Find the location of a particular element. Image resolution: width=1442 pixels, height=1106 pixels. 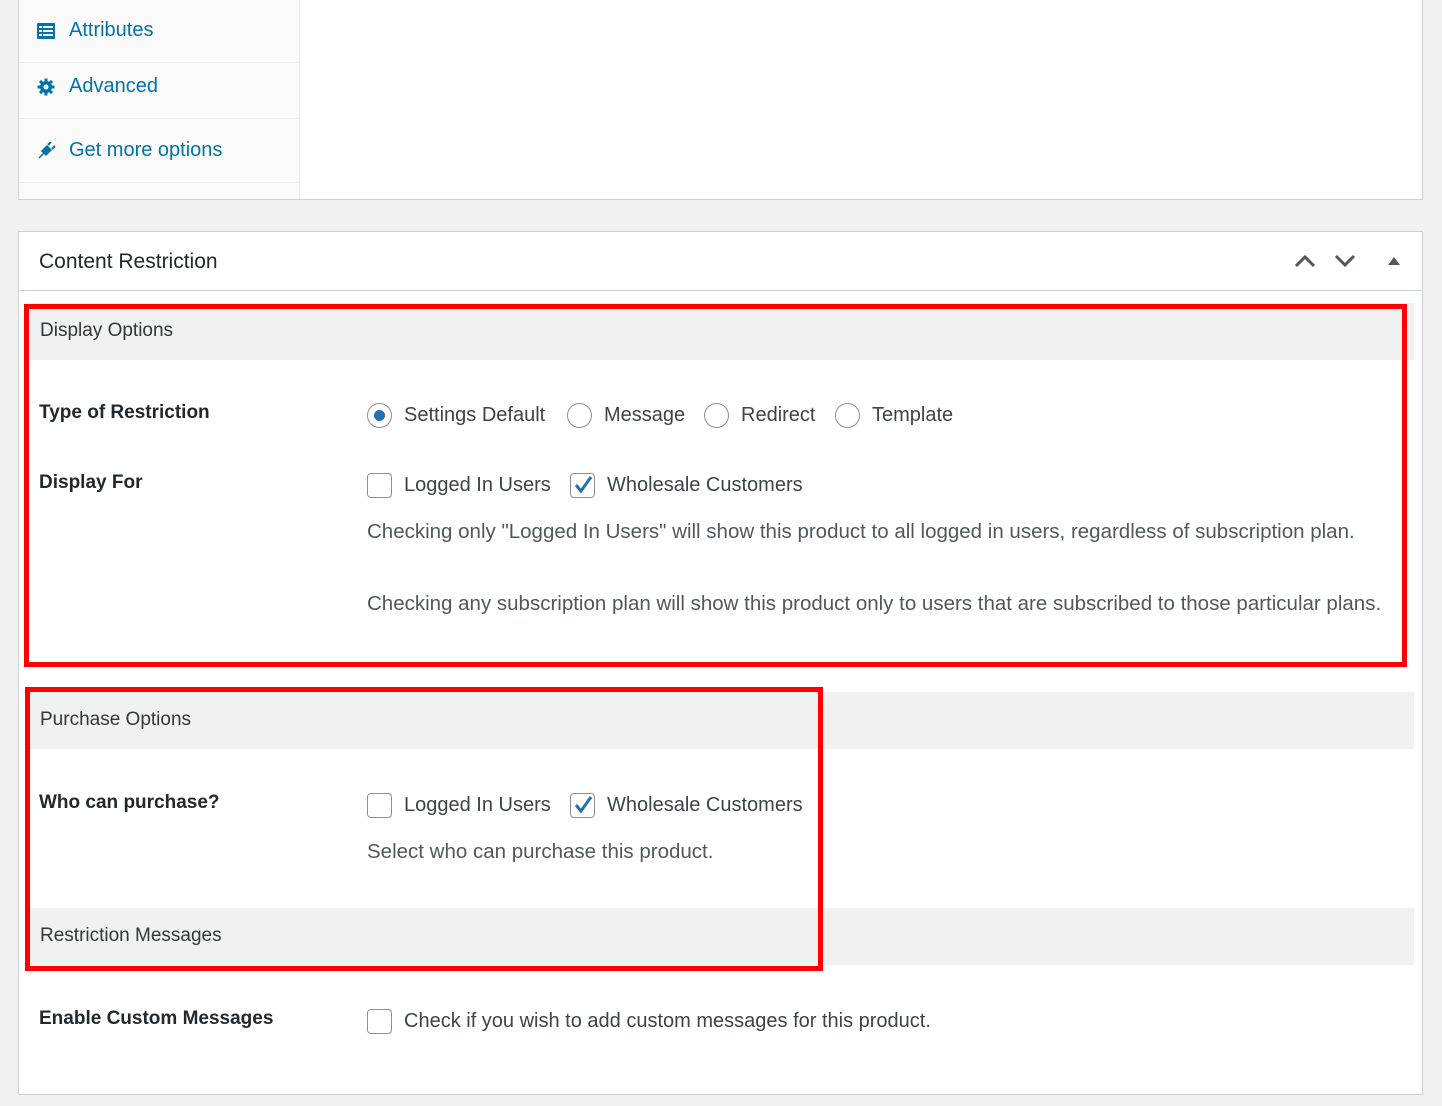

radio-redirect: Redirect is located at coordinates (759, 415).